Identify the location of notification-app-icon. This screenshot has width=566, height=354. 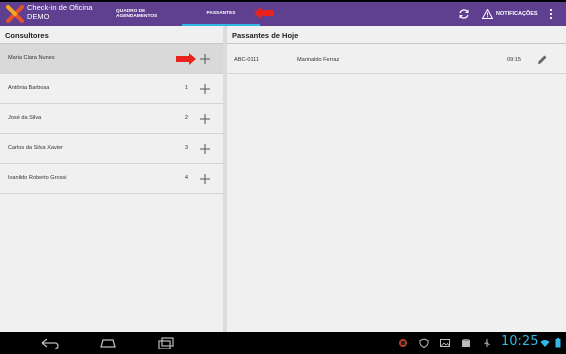
(403, 343).